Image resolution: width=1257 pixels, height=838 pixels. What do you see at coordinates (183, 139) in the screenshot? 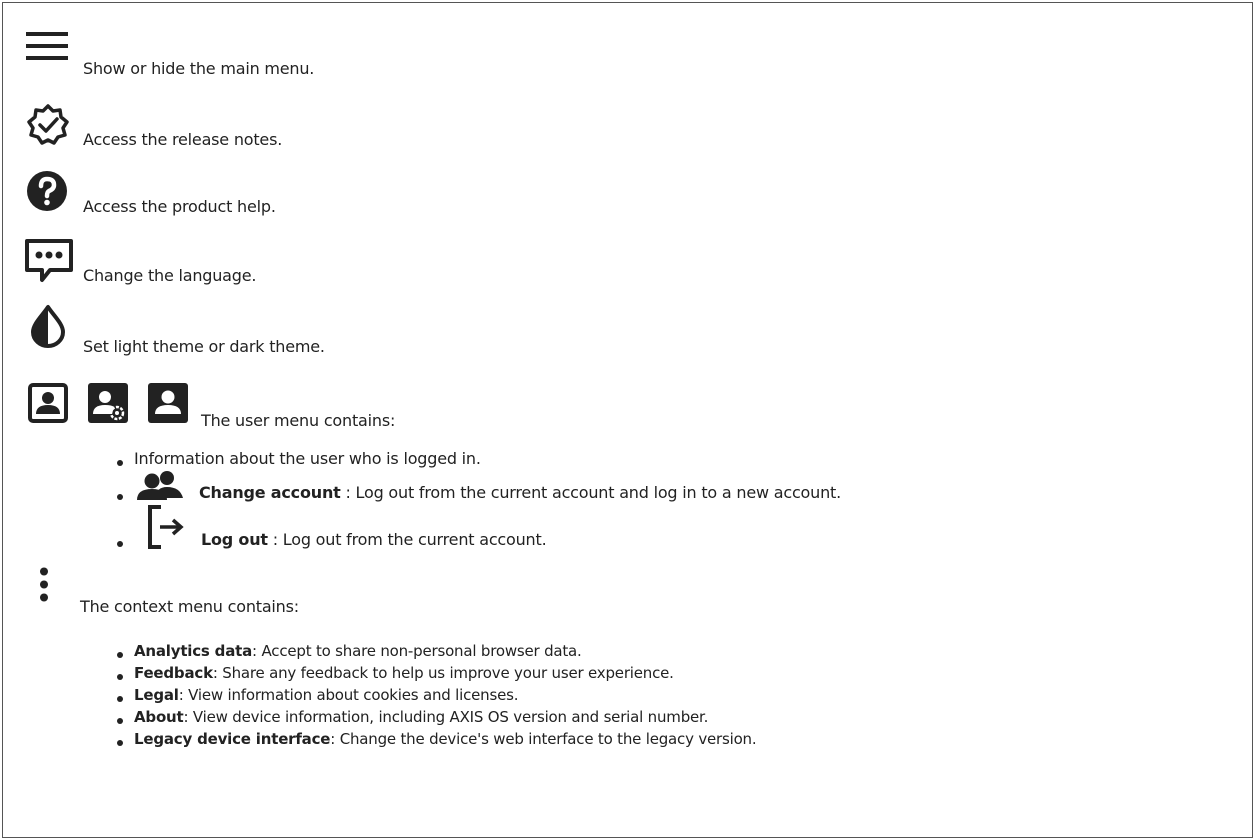
I see `release-notes-description: Access the release notes.` at bounding box center [183, 139].